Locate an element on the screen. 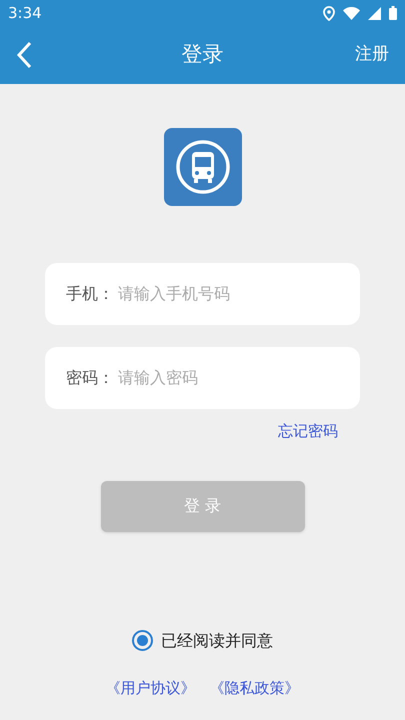 This screenshot has width=405, height=720. register-button: 注册 is located at coordinates (372, 55).